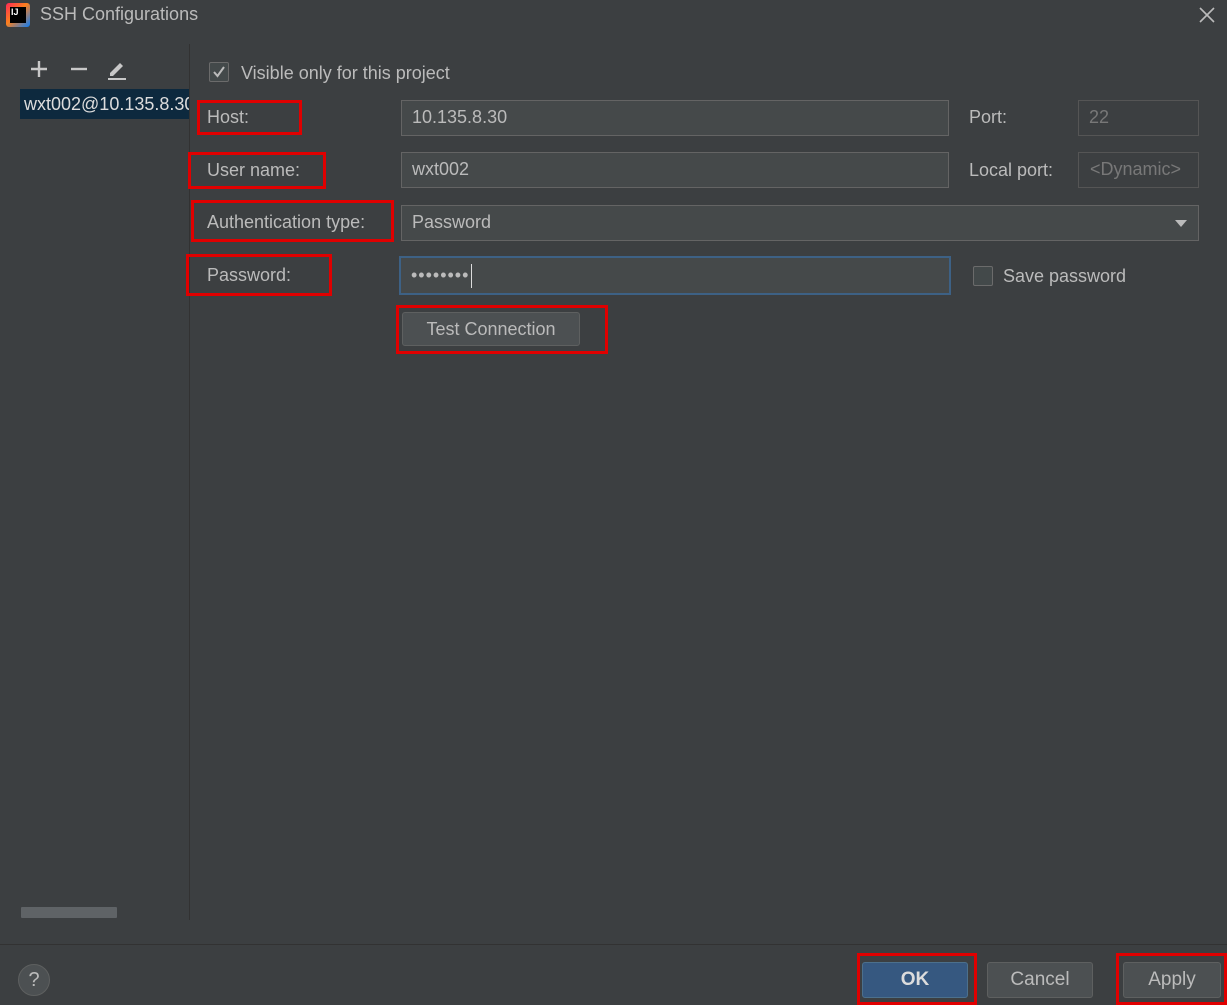 The height and width of the screenshot is (1005, 1227). What do you see at coordinates (491, 329) in the screenshot?
I see `test-connection-button: Test Connection` at bounding box center [491, 329].